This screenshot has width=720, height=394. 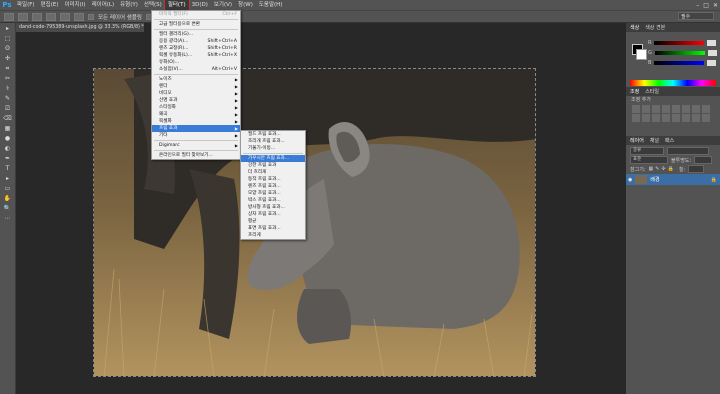 What do you see at coordinates (696, 109) in the screenshot?
I see `adjustment-6-icon` at bounding box center [696, 109].